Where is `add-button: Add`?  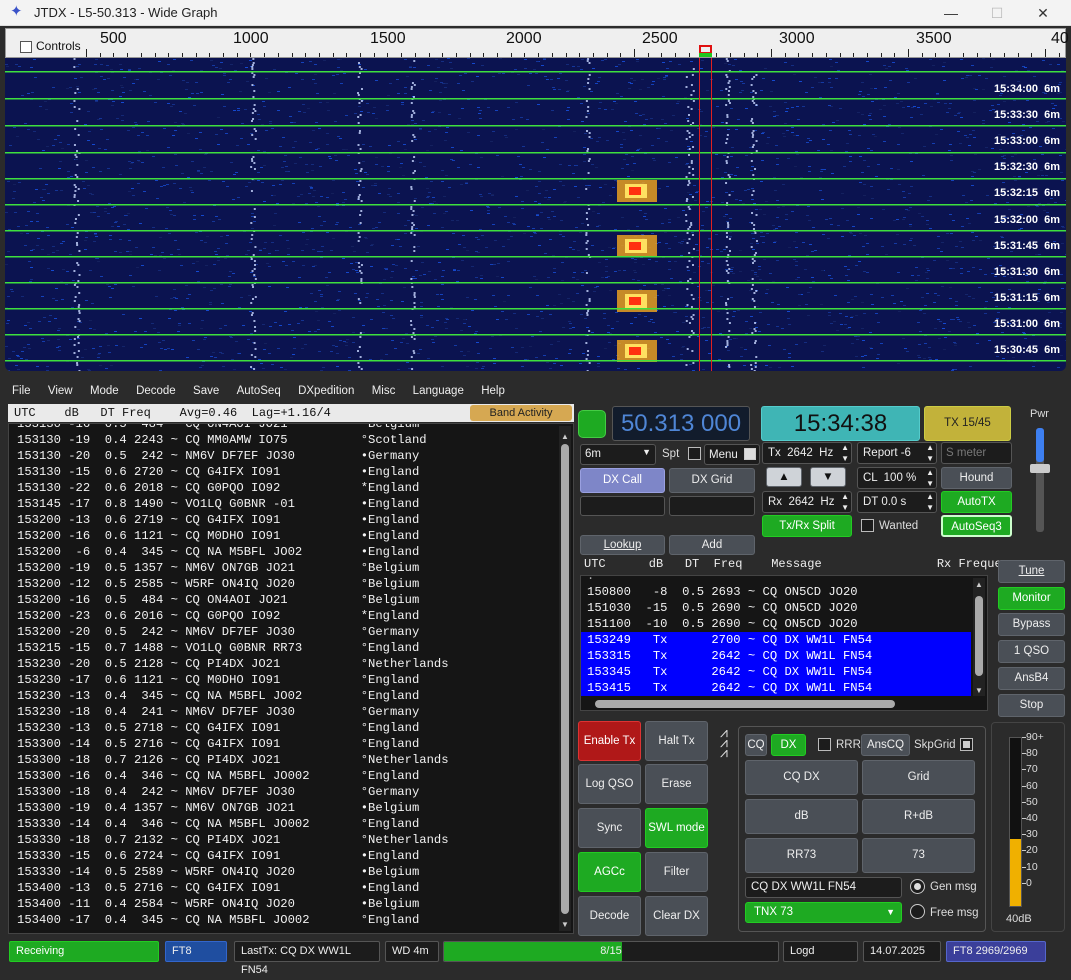 add-button: Add is located at coordinates (712, 545).